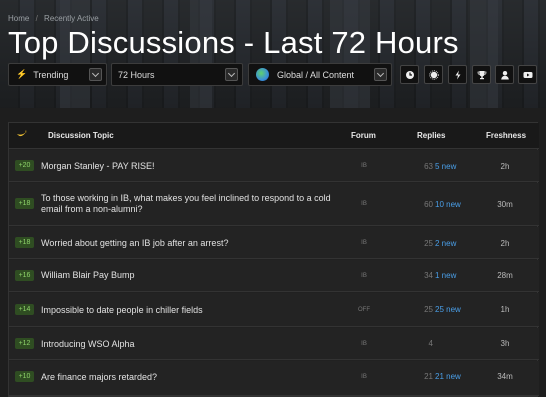 The height and width of the screenshot is (397, 546). What do you see at coordinates (428, 166) in the screenshot?
I see `reply-count: 63` at bounding box center [428, 166].